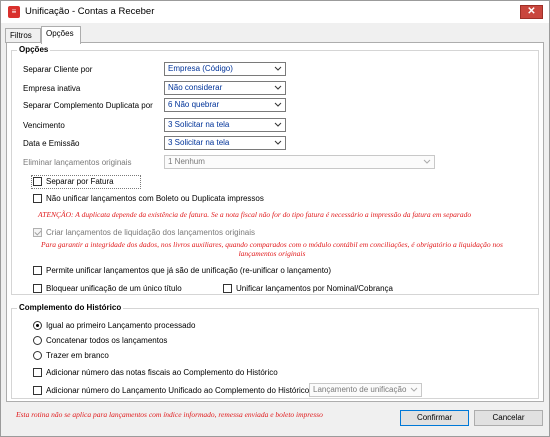  What do you see at coordinates (186, 161) in the screenshot?
I see `eliminar-lancamentos-value: 1 Nenhum` at bounding box center [186, 161].